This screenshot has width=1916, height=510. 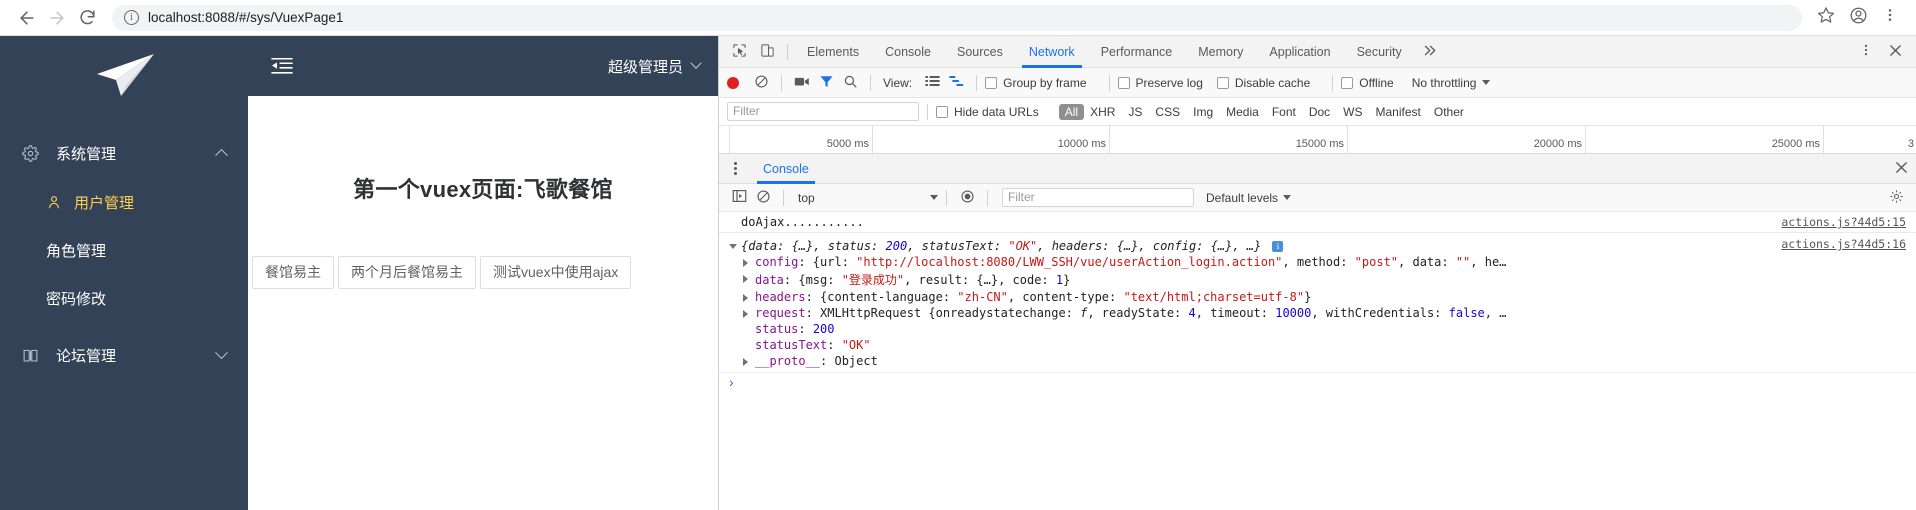 I want to click on view-waterfall-button, so click(x=956, y=83).